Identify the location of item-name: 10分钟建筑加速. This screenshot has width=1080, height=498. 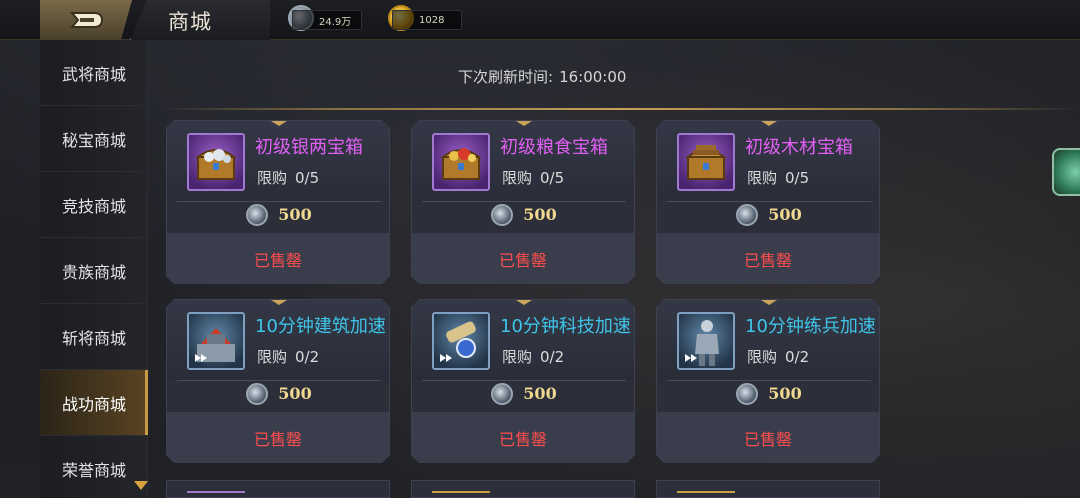
(320, 326).